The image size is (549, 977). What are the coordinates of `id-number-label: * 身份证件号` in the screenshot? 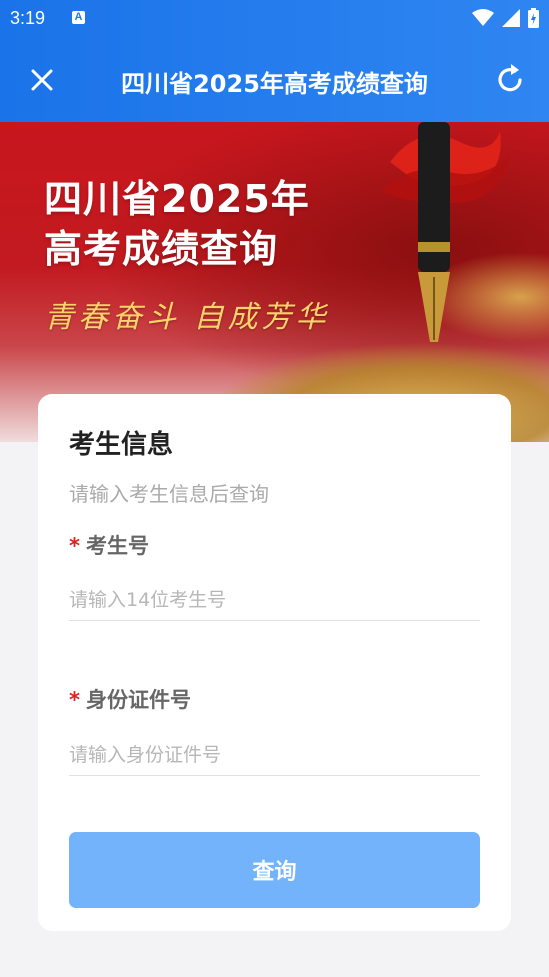 It's located at (130, 699).